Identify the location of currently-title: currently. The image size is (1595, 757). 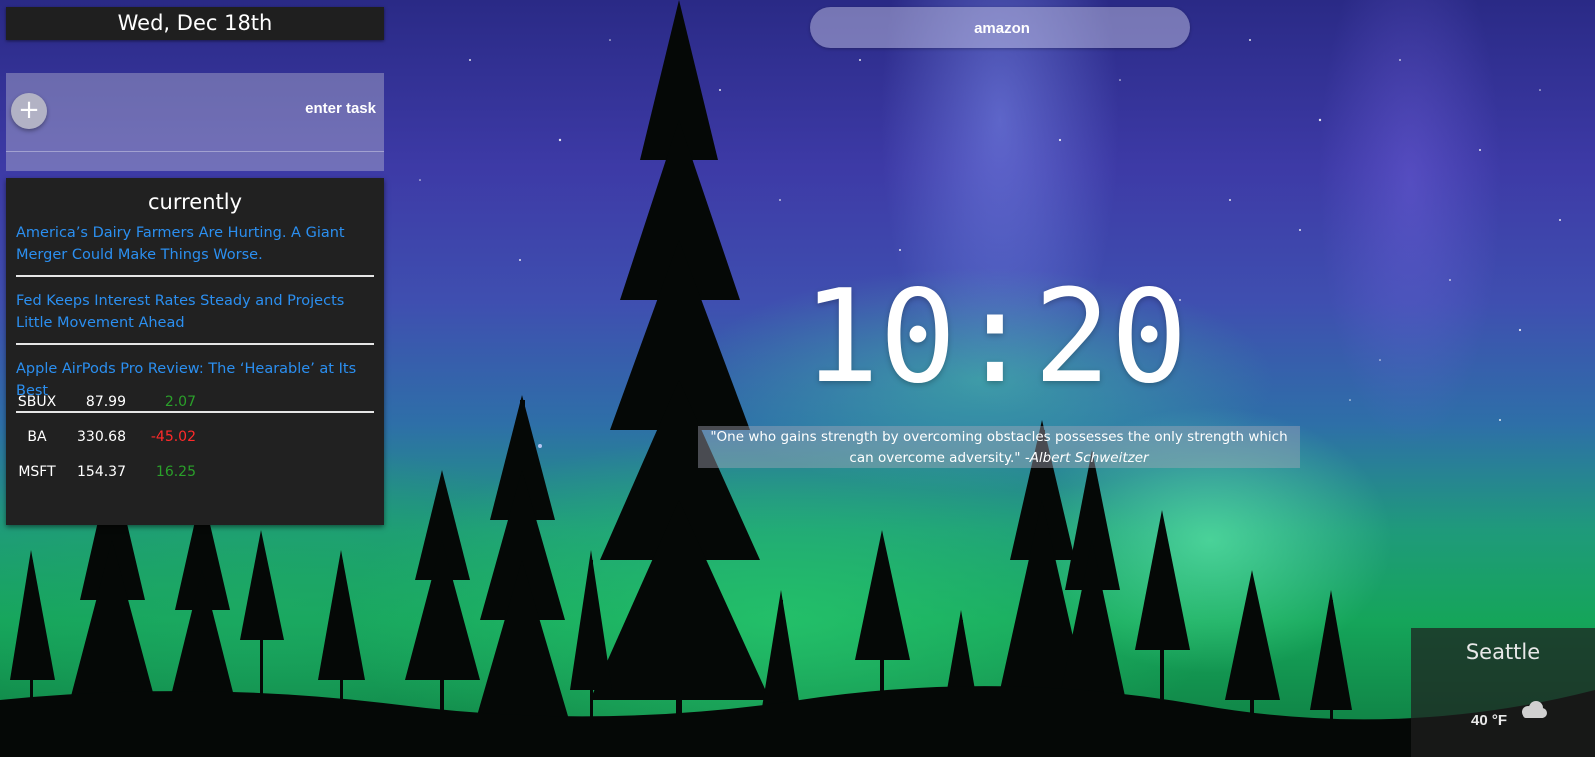
(195, 202).